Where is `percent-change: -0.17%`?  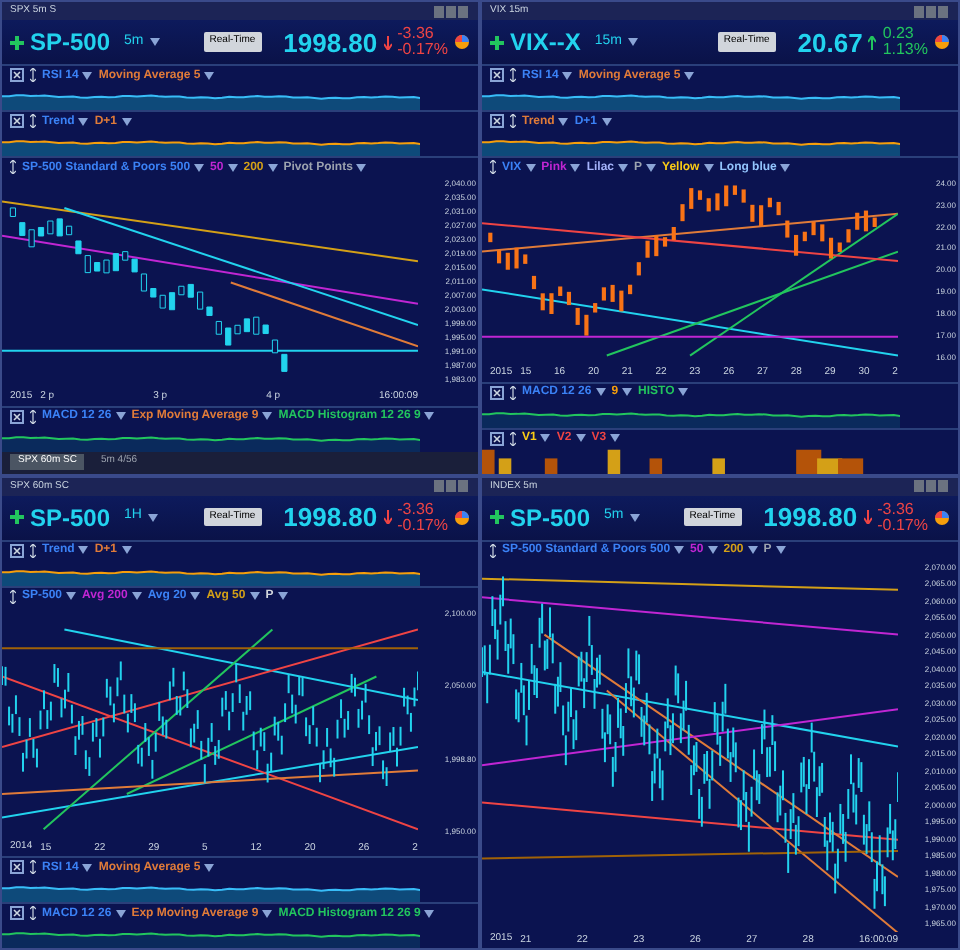 percent-change: -0.17% is located at coordinates (902, 525).